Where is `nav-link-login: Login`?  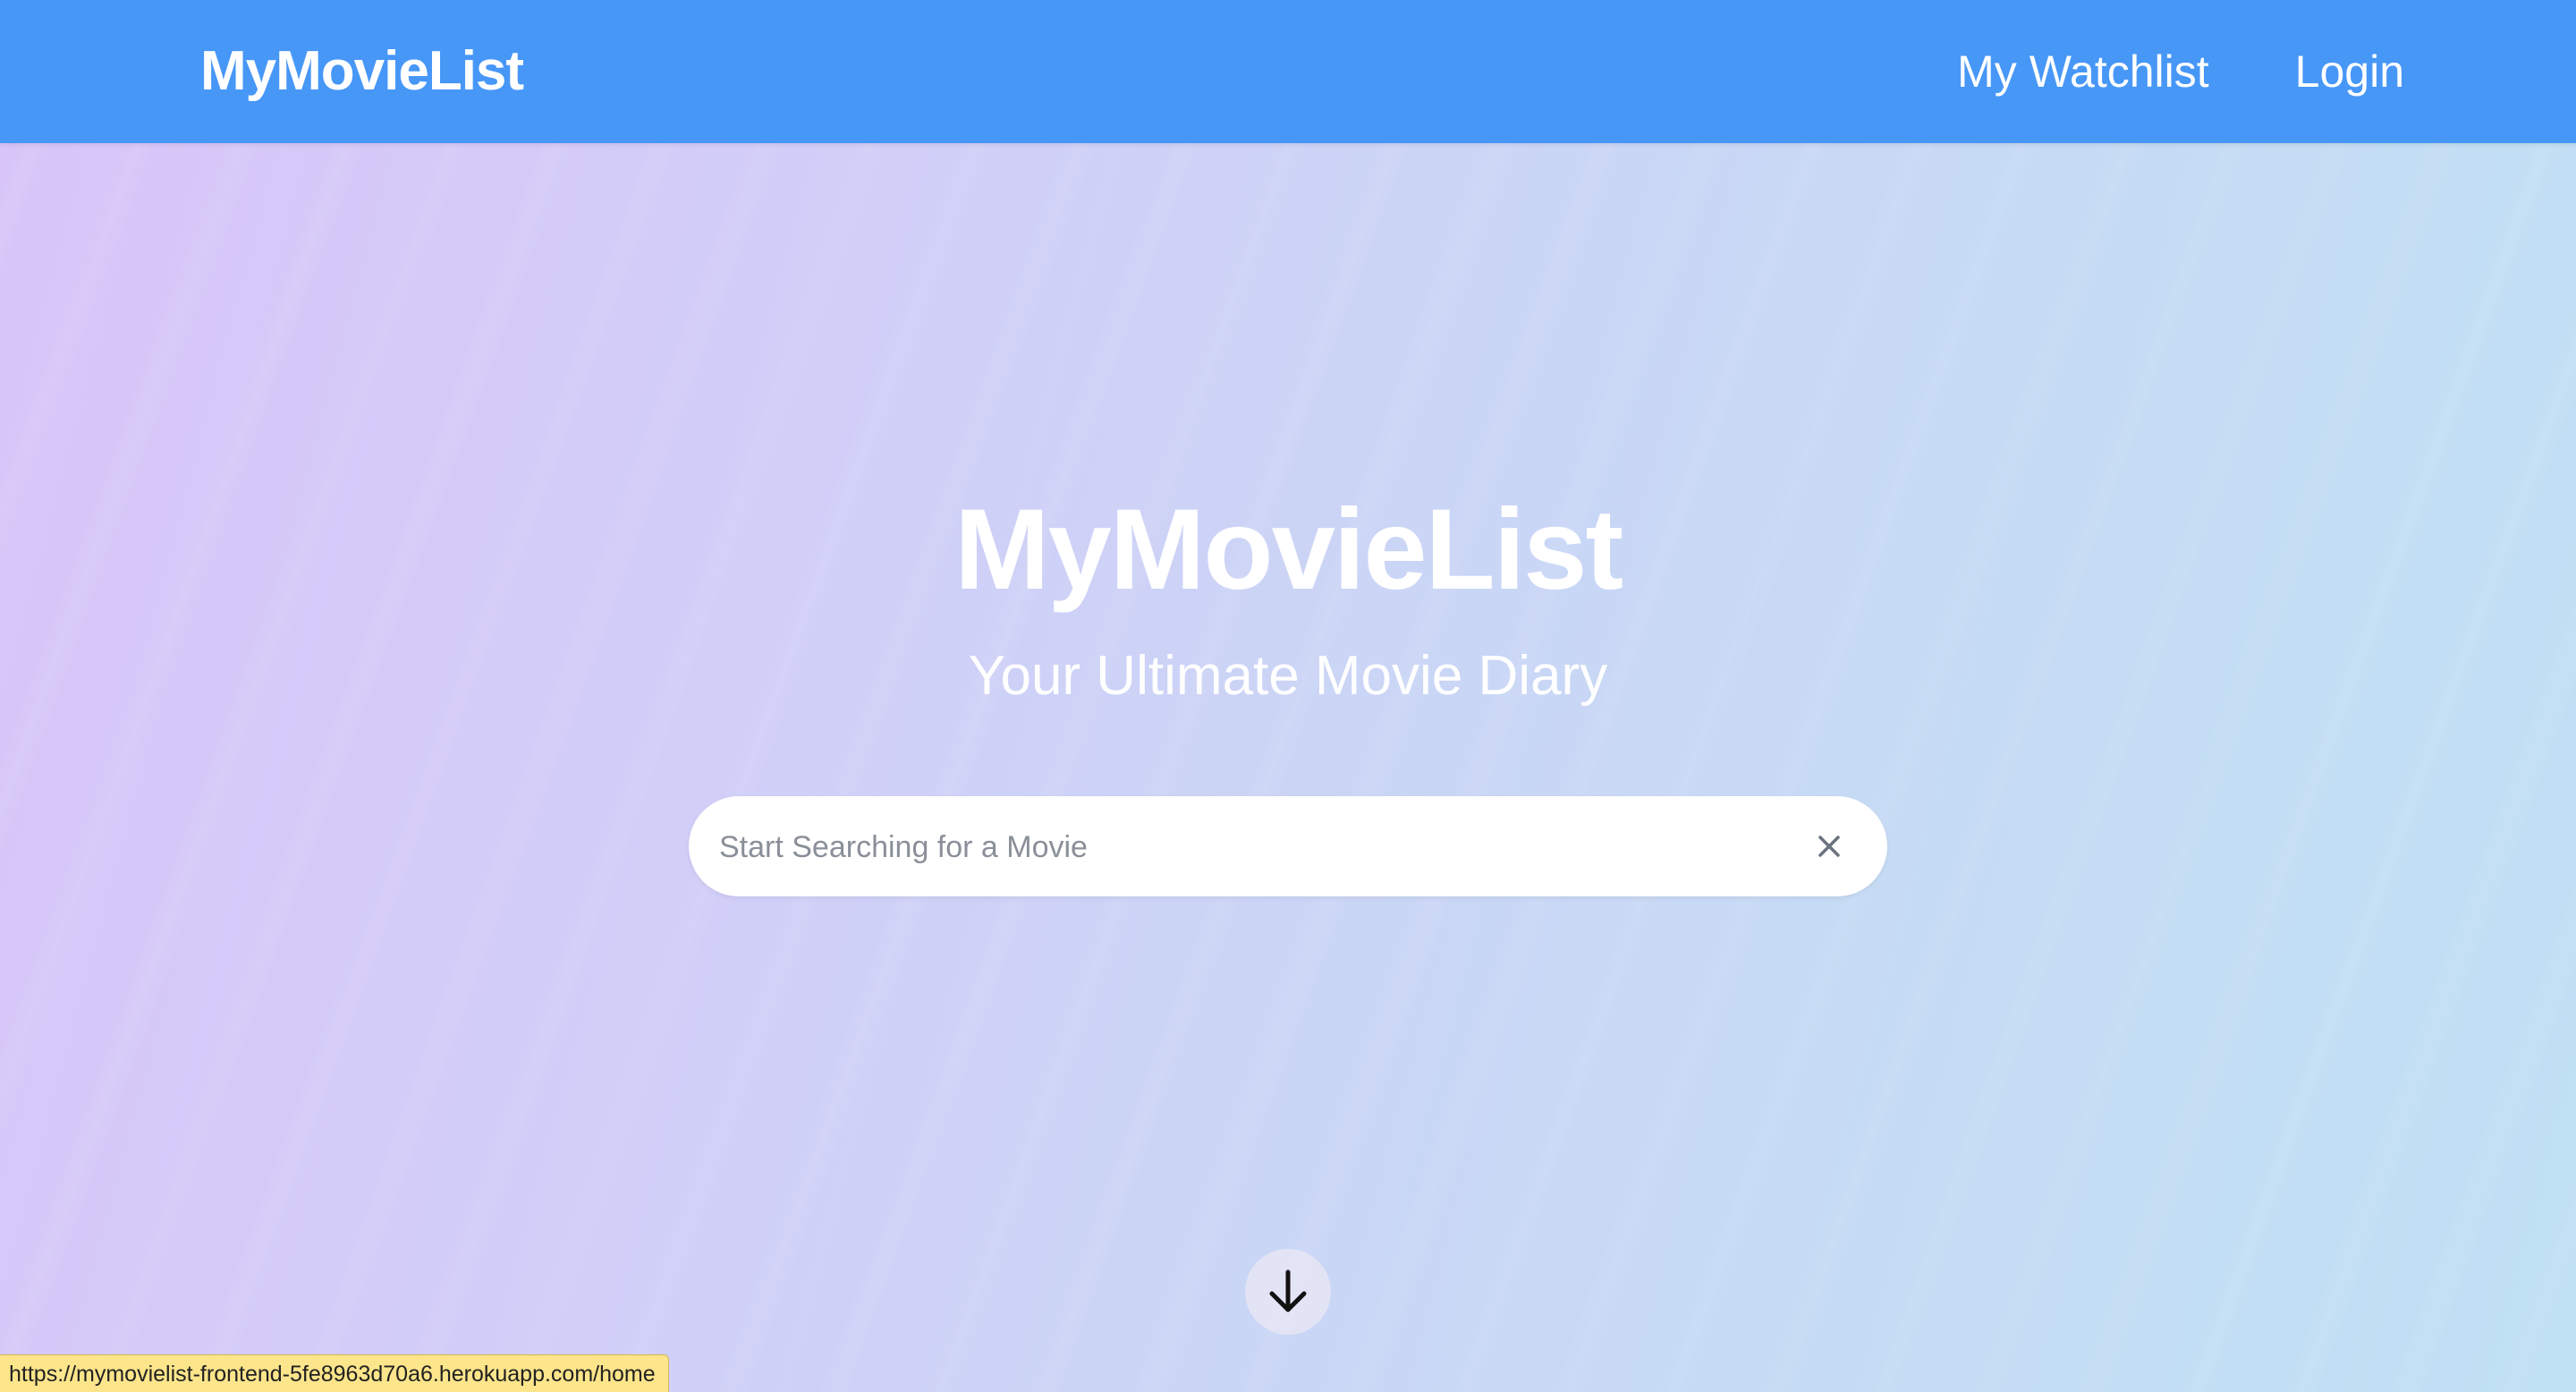
nav-link-login: Login is located at coordinates (2349, 72).